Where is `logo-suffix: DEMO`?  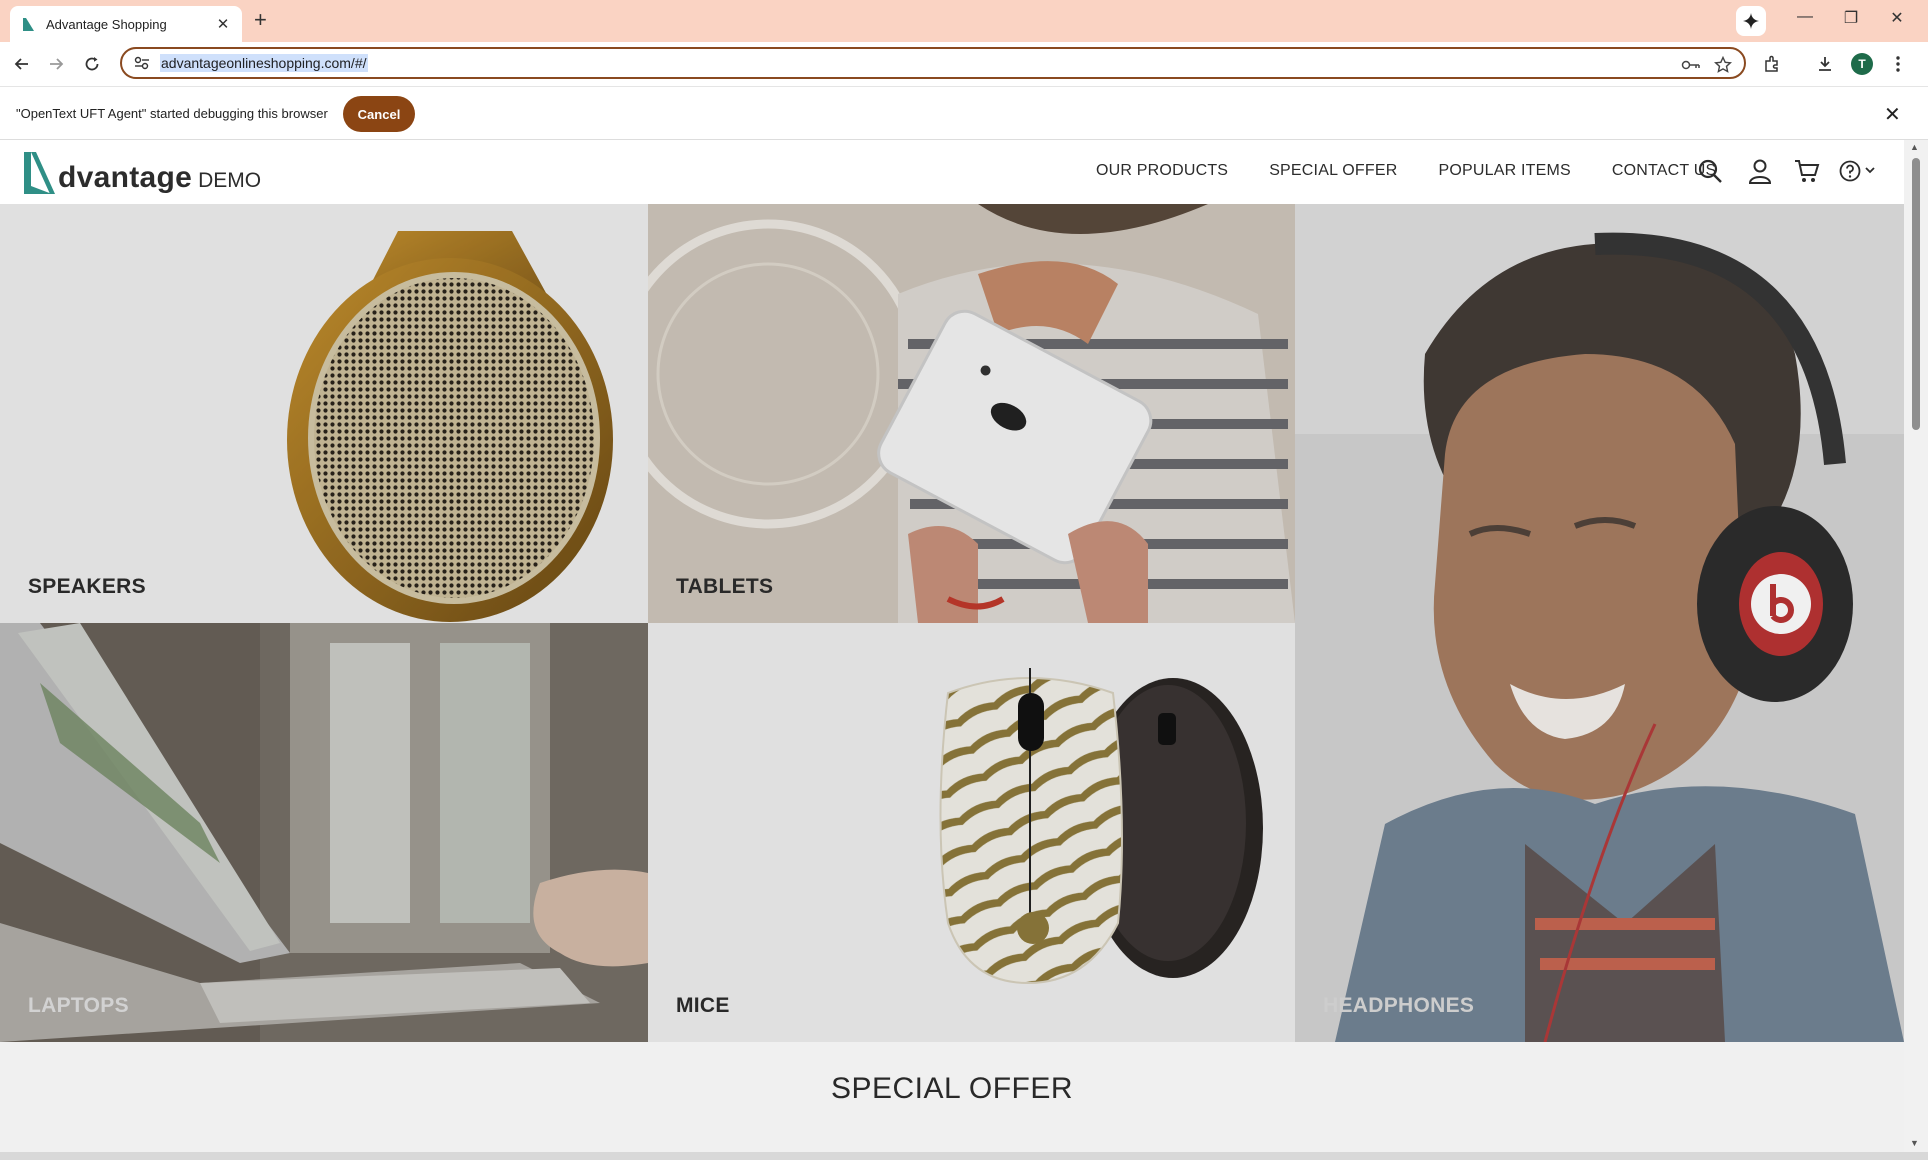 logo-suffix: DEMO is located at coordinates (230, 180).